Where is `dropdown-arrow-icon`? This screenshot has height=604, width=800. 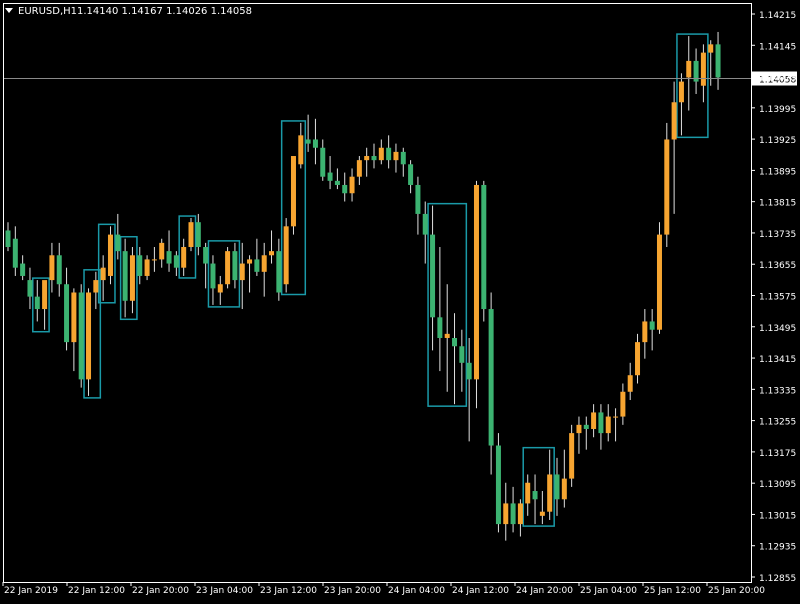
dropdown-arrow-icon is located at coordinates (9, 10).